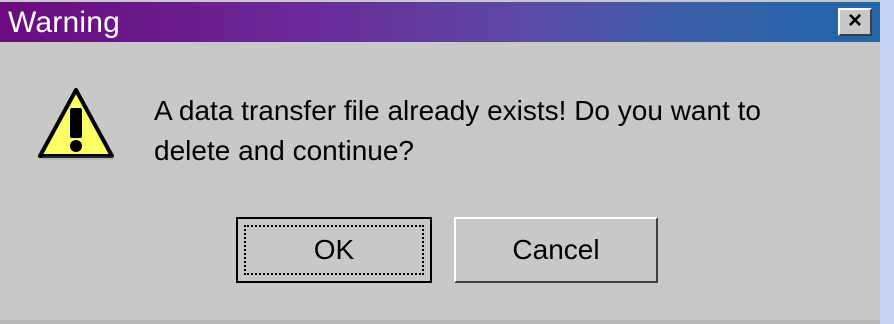 Image resolution: width=894 pixels, height=324 pixels. I want to click on close-button: ×, so click(855, 22).